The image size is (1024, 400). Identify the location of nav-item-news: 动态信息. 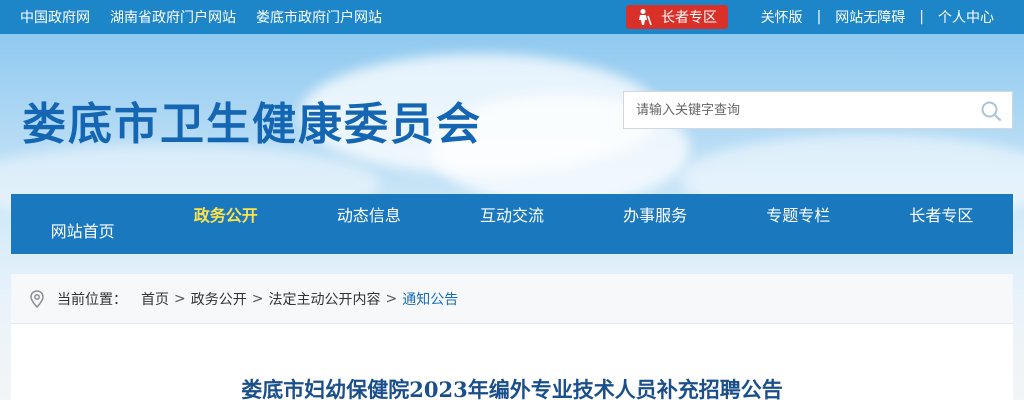
(368, 224).